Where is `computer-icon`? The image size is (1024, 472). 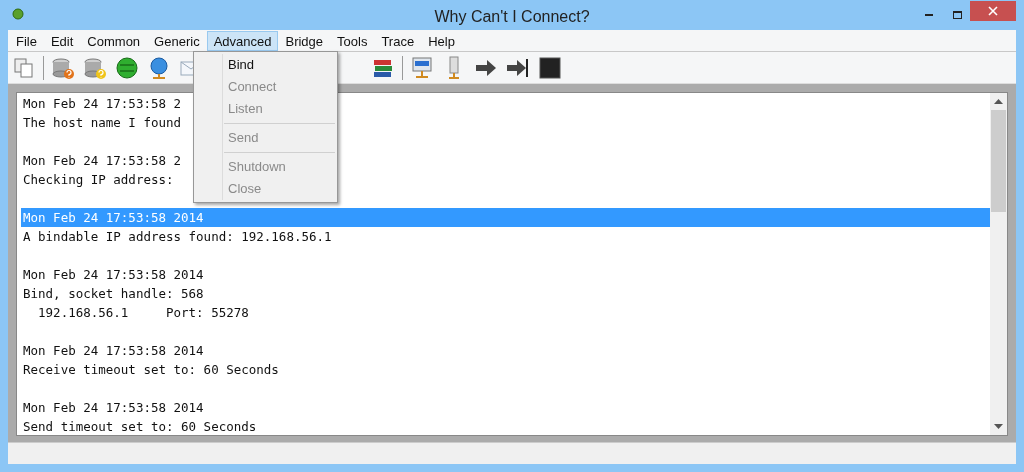
computer-icon is located at coordinates (422, 67).